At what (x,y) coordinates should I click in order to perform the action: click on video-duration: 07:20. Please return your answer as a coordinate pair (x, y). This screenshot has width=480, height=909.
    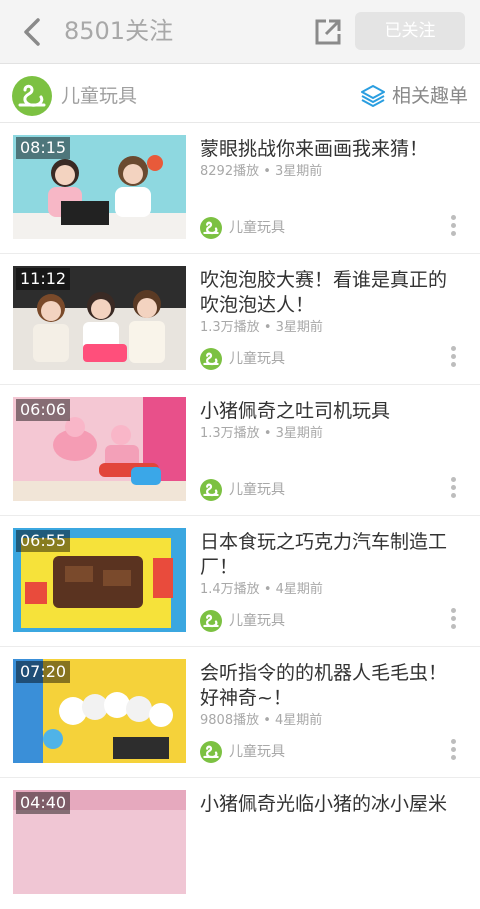
    Looking at the image, I should click on (43, 672).